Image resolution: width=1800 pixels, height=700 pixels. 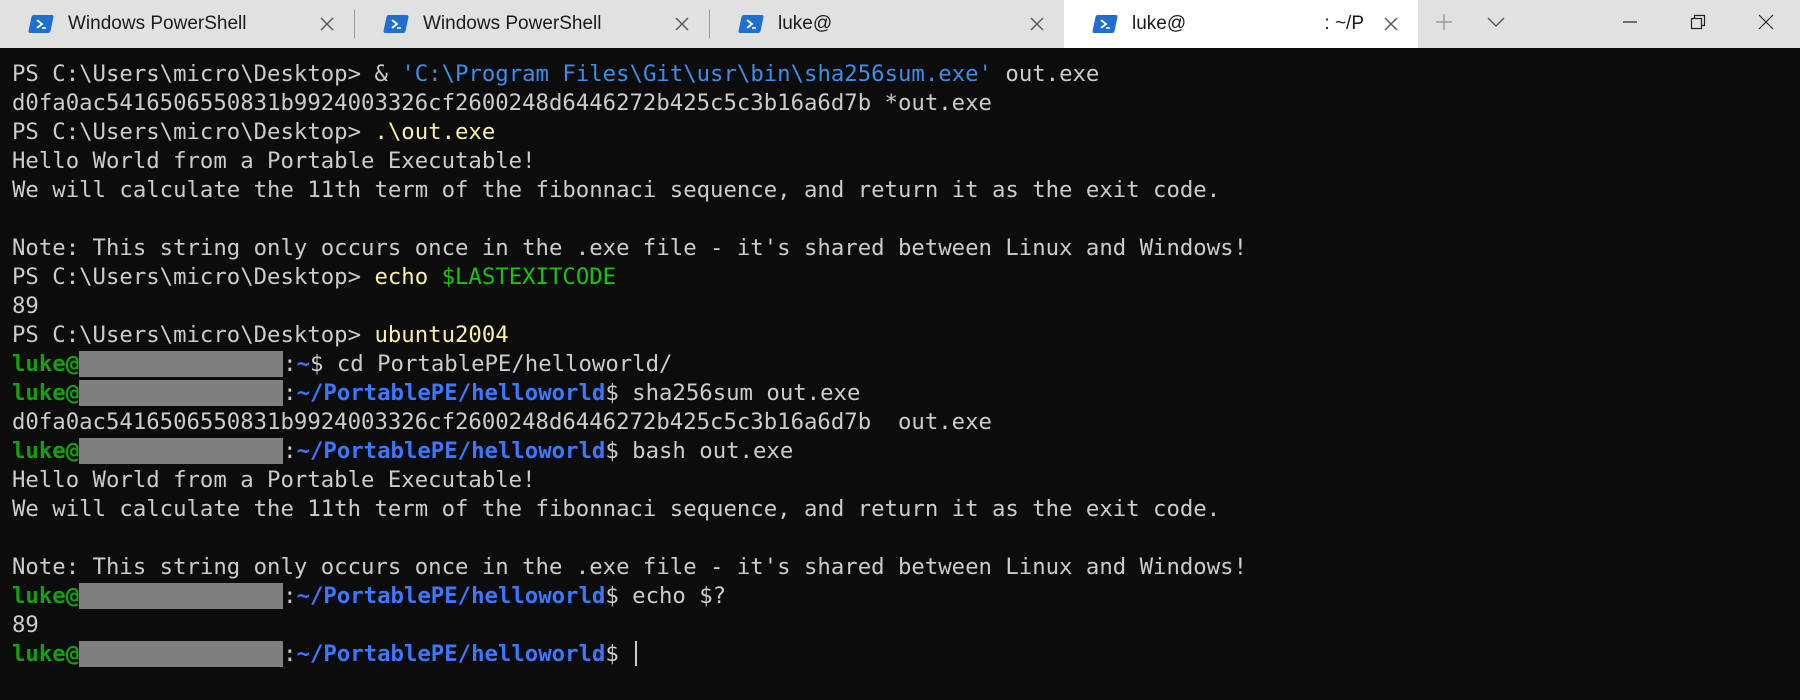 I want to click on restore-icon, so click(x=1698, y=24).